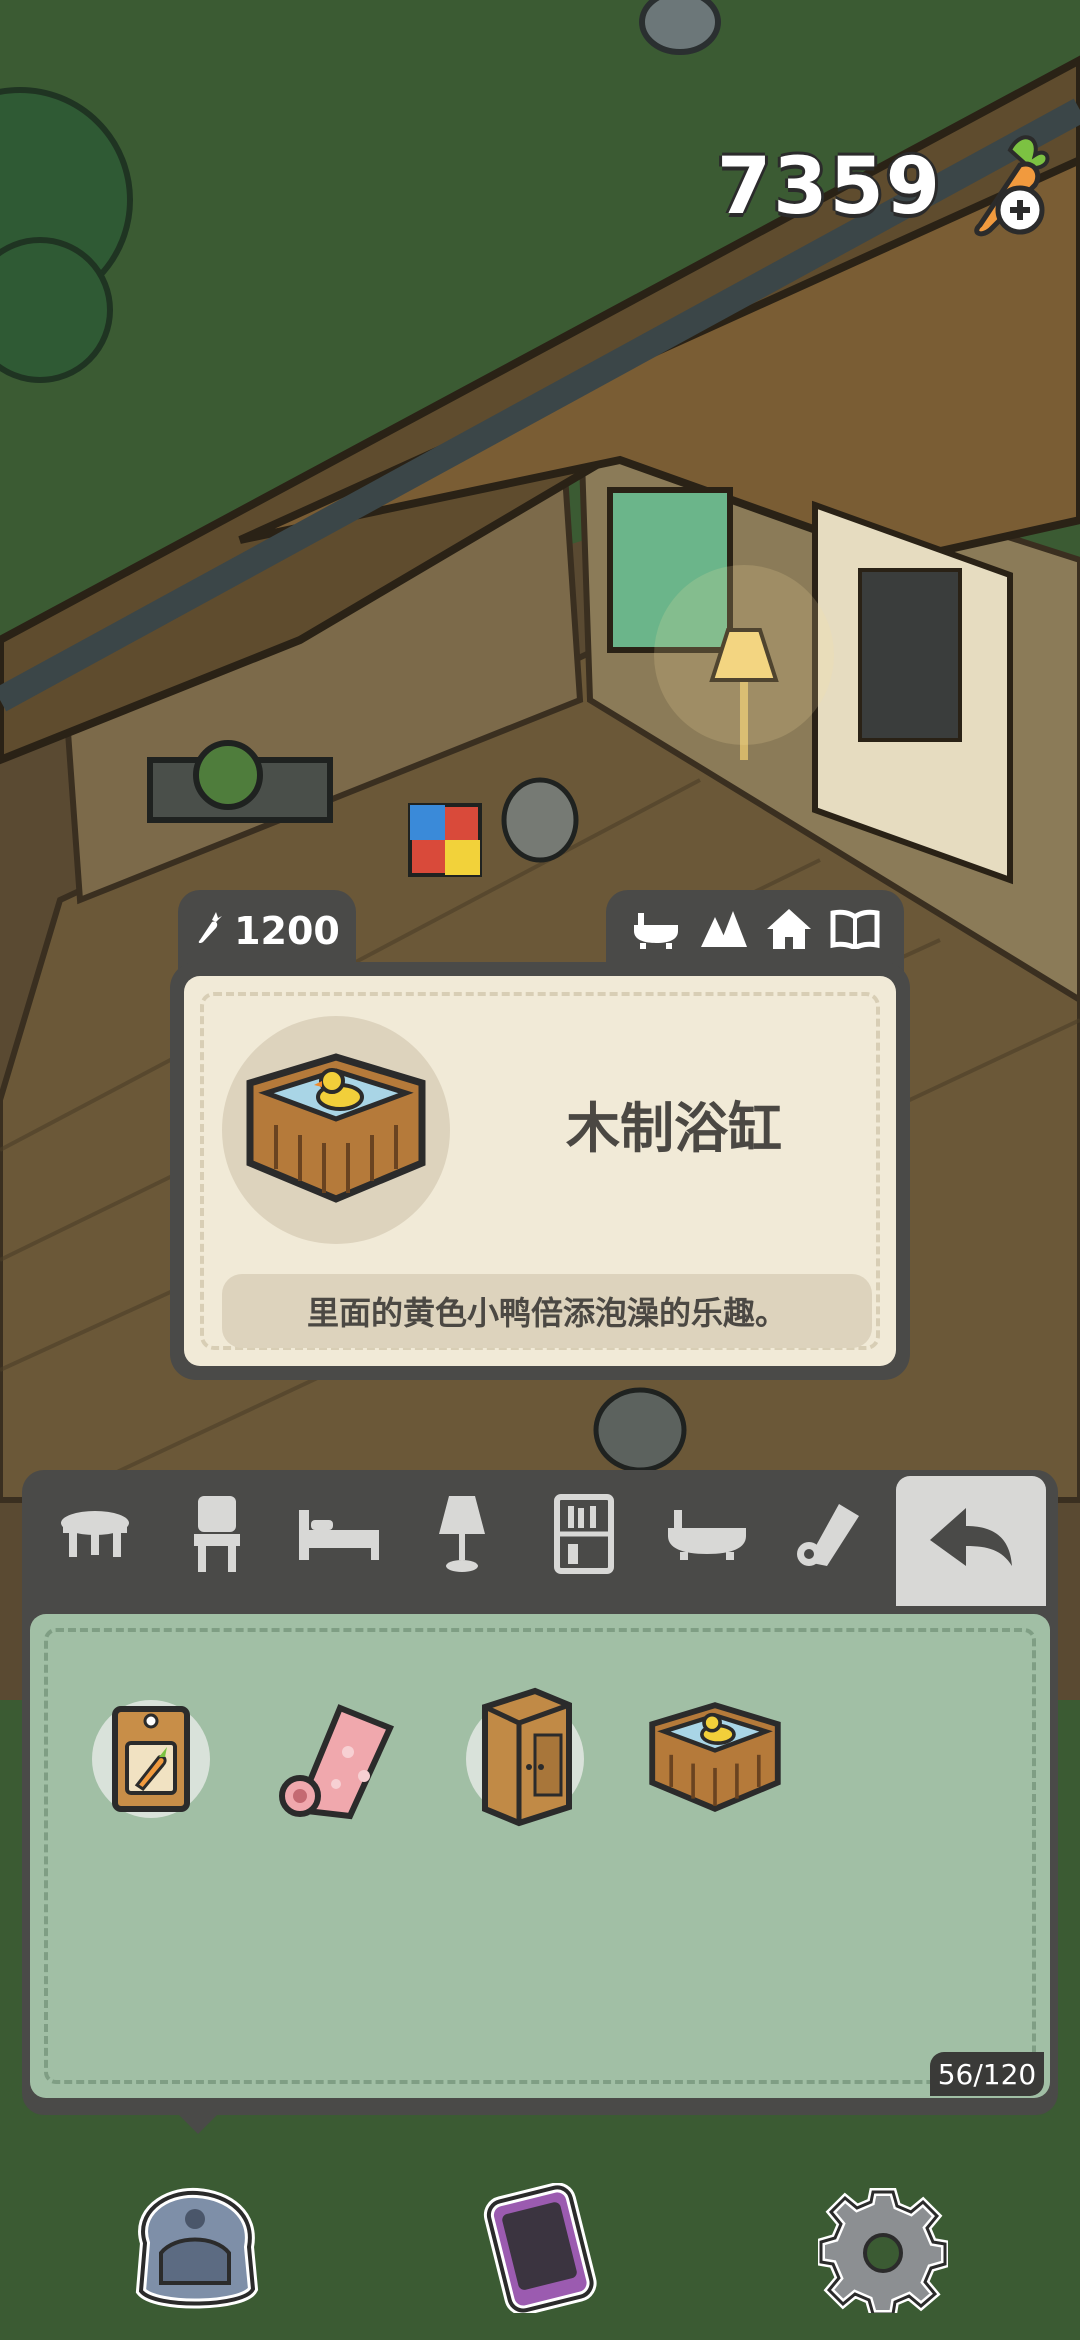  Describe the element at coordinates (547, 1311) in the screenshot. I see `item-description: 里面的黄色小鸭倍添泡澡的乐趣。` at that location.